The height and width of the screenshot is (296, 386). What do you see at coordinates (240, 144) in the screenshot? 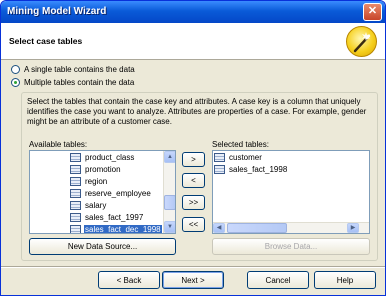
I see `selected-tables-label: Selected tables:` at bounding box center [240, 144].